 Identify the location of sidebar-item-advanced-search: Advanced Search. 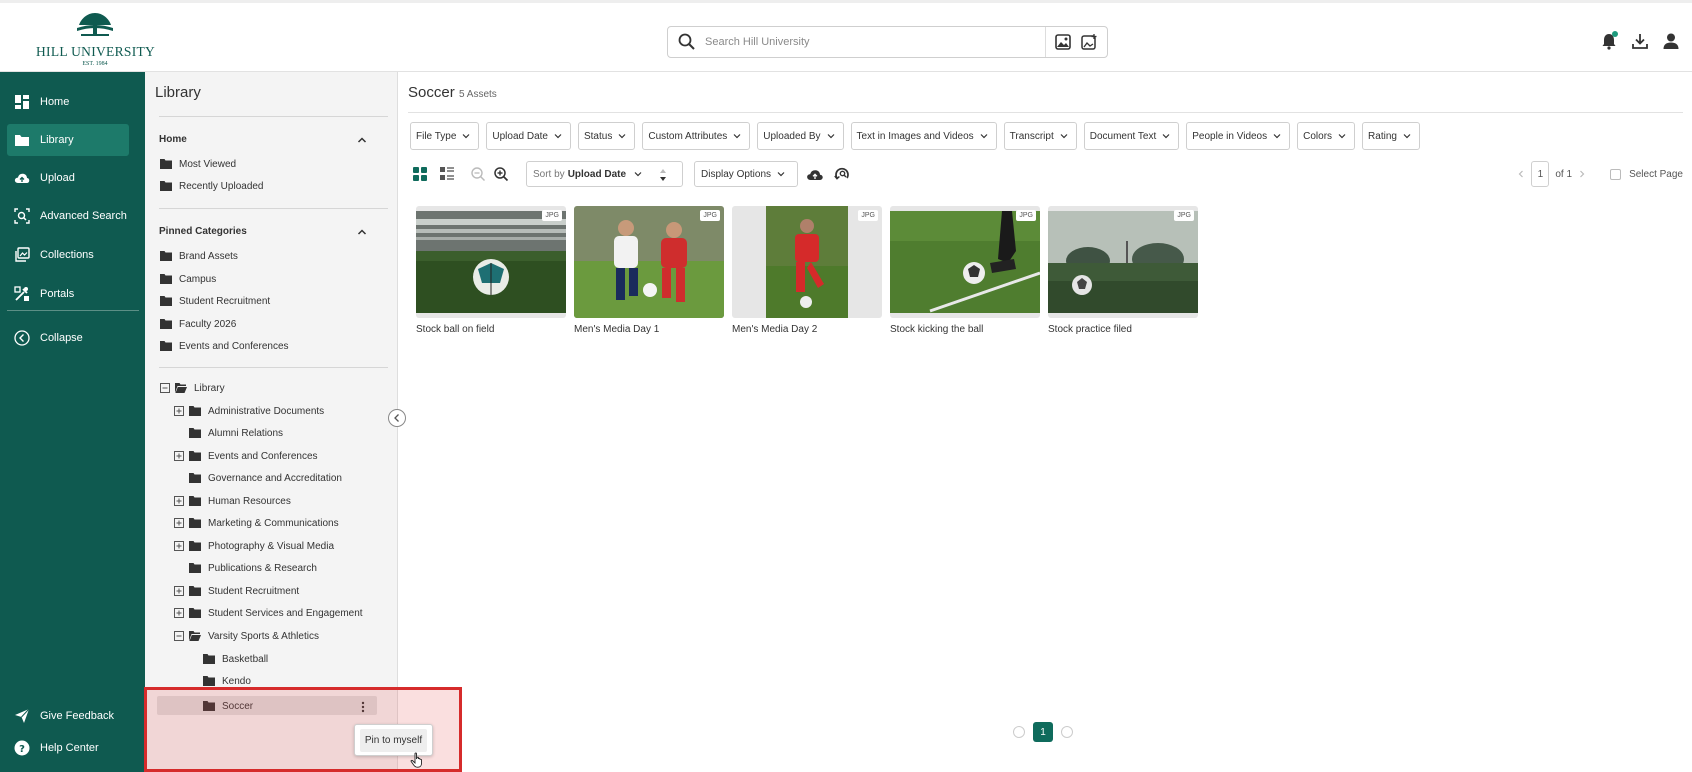
(68, 216).